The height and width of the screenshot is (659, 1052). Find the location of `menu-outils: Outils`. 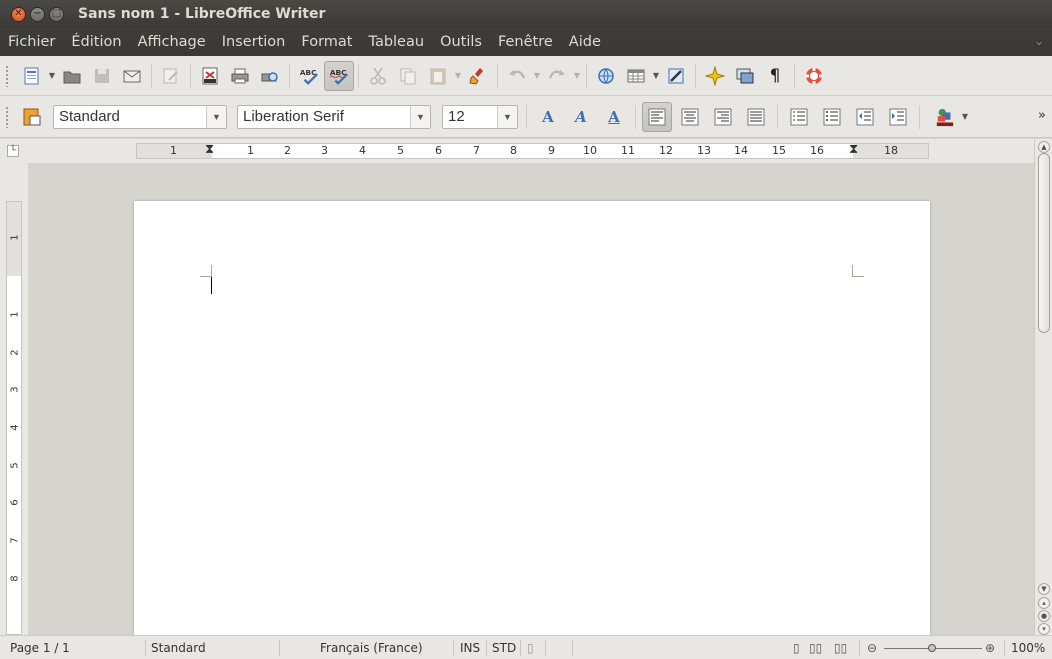

menu-outils: Outils is located at coordinates (461, 42).